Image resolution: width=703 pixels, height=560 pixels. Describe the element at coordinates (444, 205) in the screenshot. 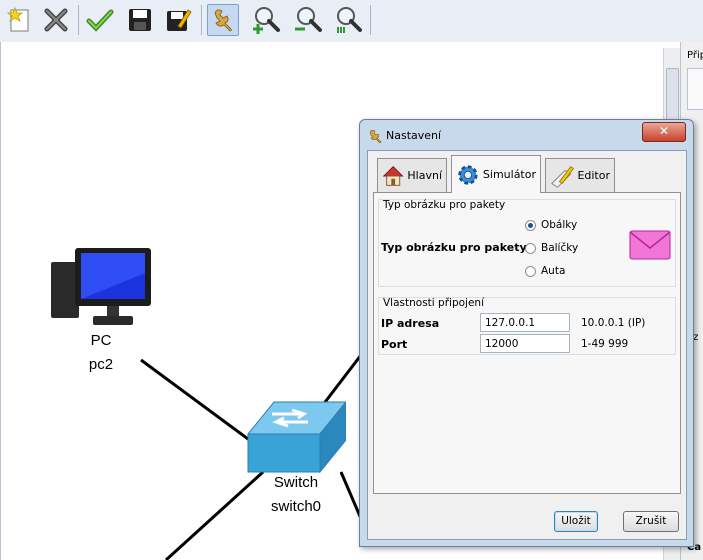

I see `group-title: Typ obrázku pro pakety` at that location.